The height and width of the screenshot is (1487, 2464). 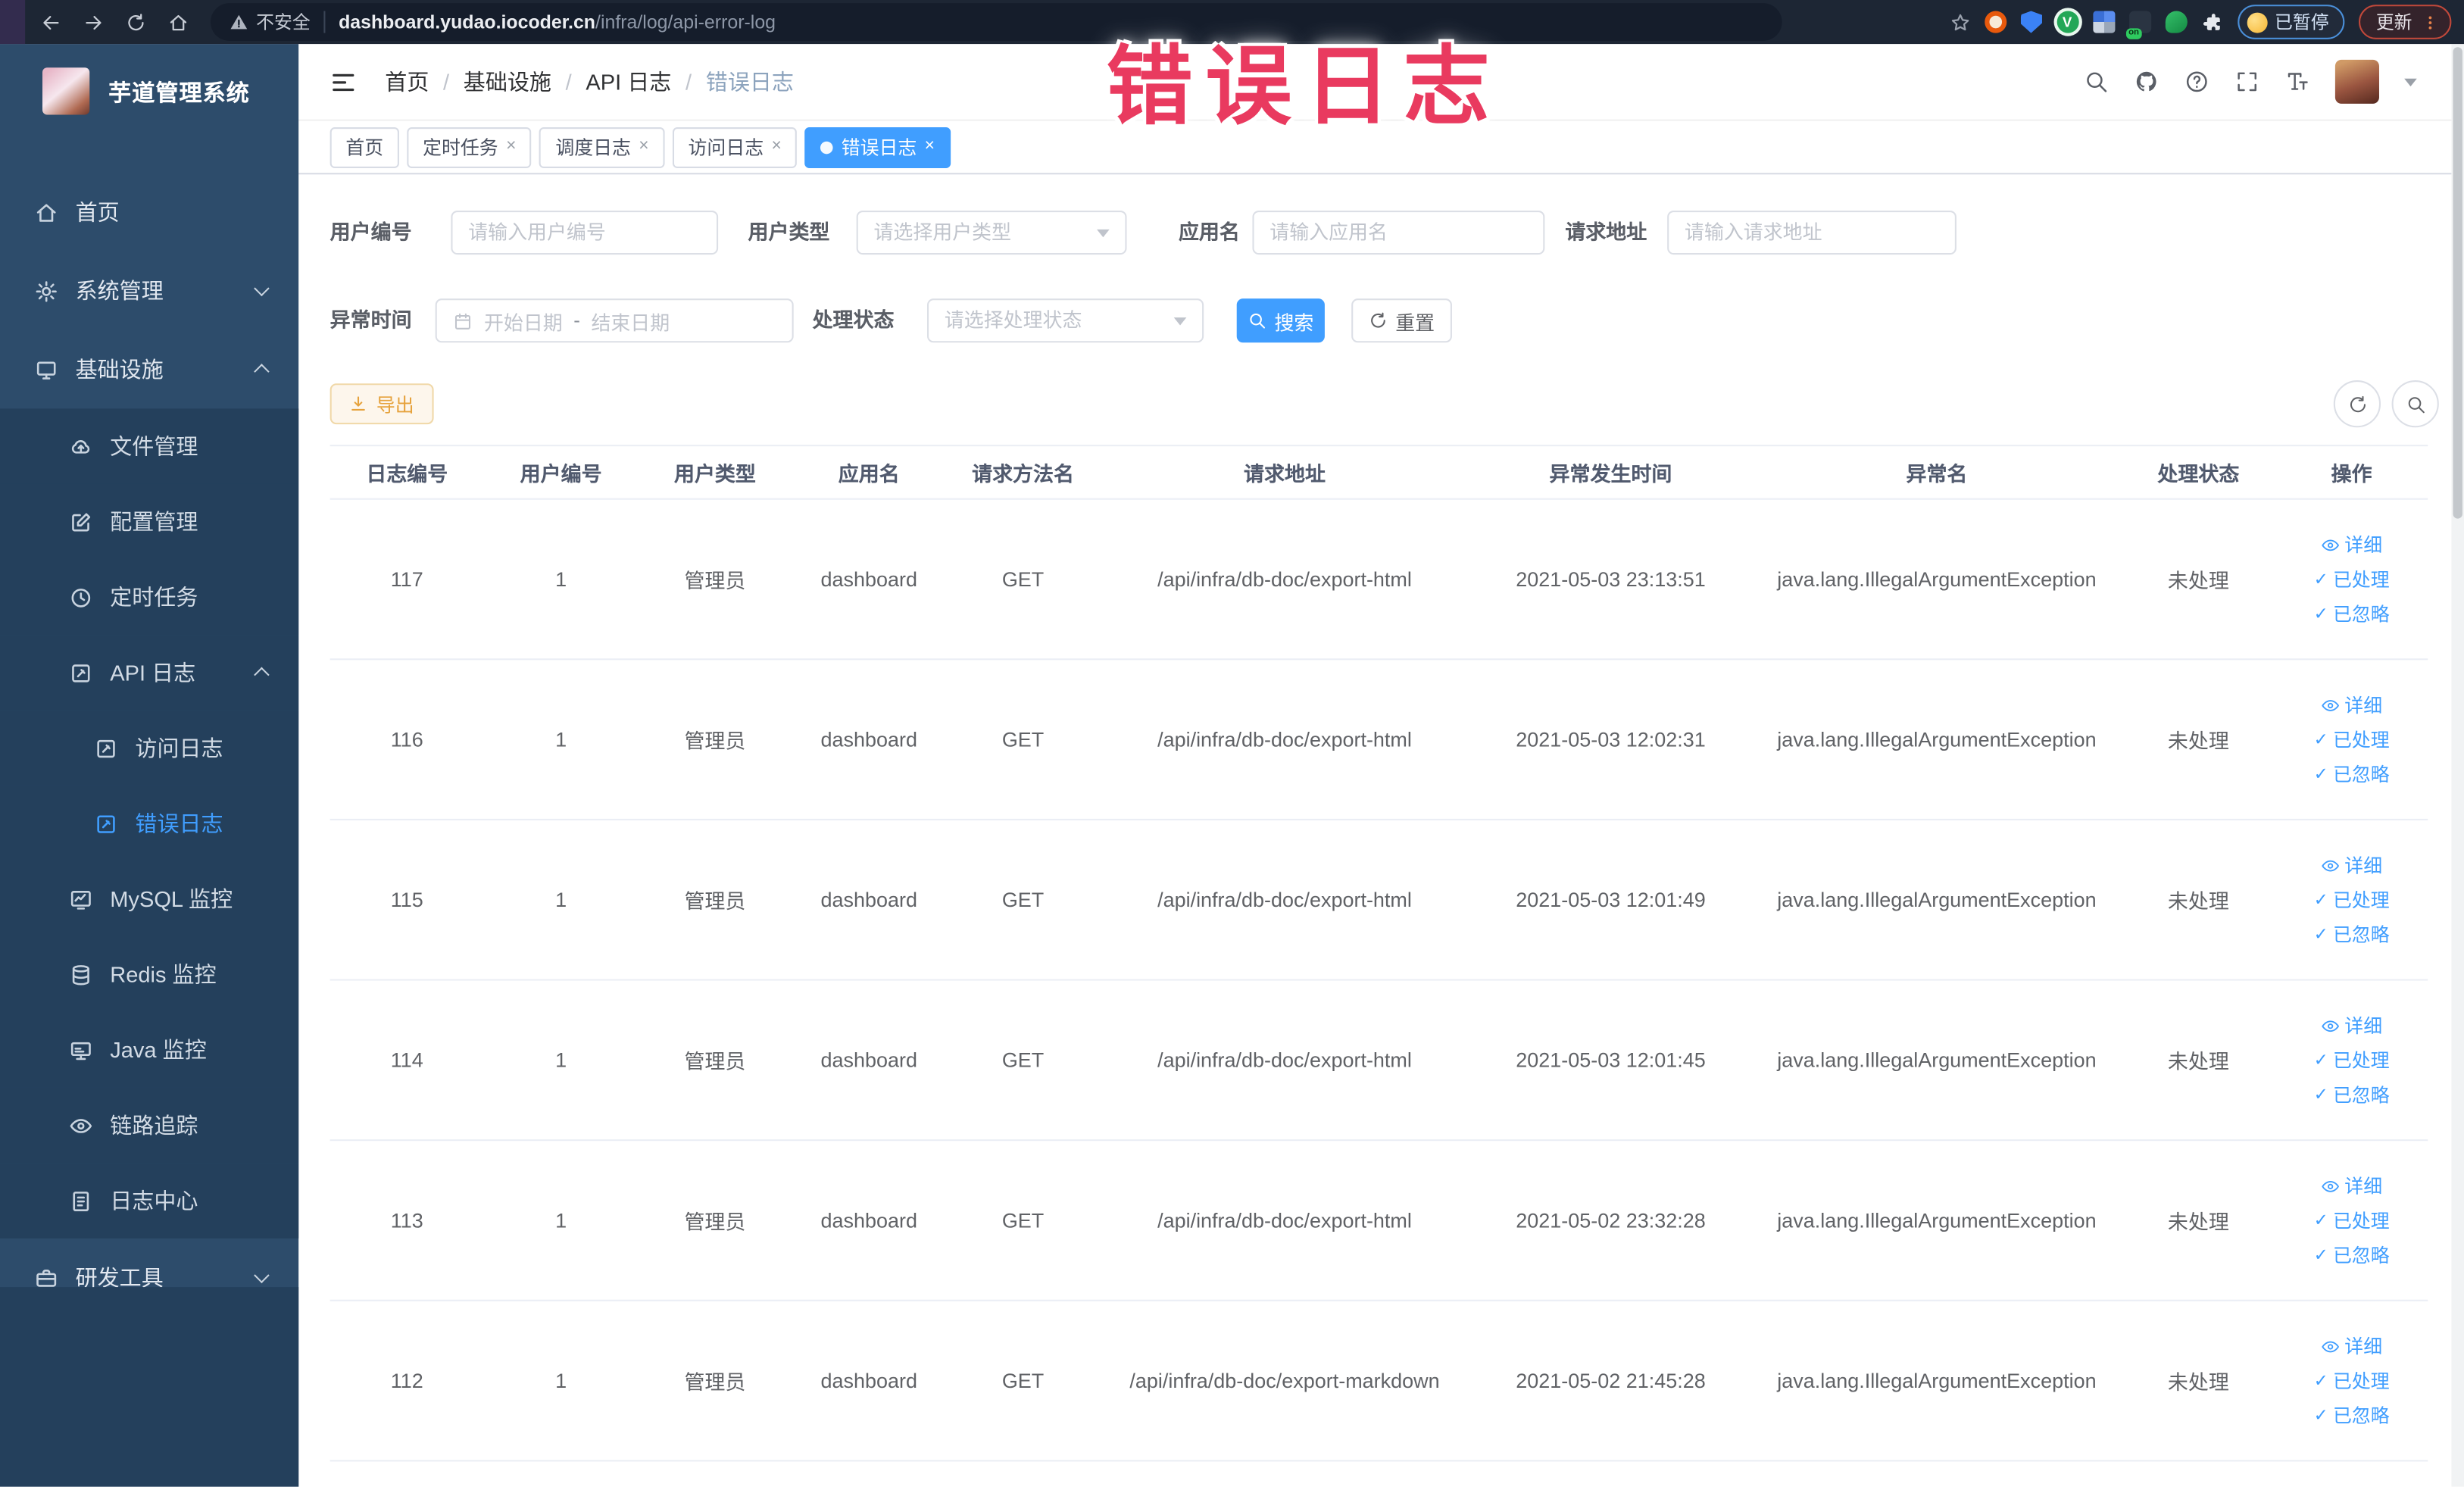 What do you see at coordinates (2246, 81) in the screenshot?
I see `fullscreen-icon` at bounding box center [2246, 81].